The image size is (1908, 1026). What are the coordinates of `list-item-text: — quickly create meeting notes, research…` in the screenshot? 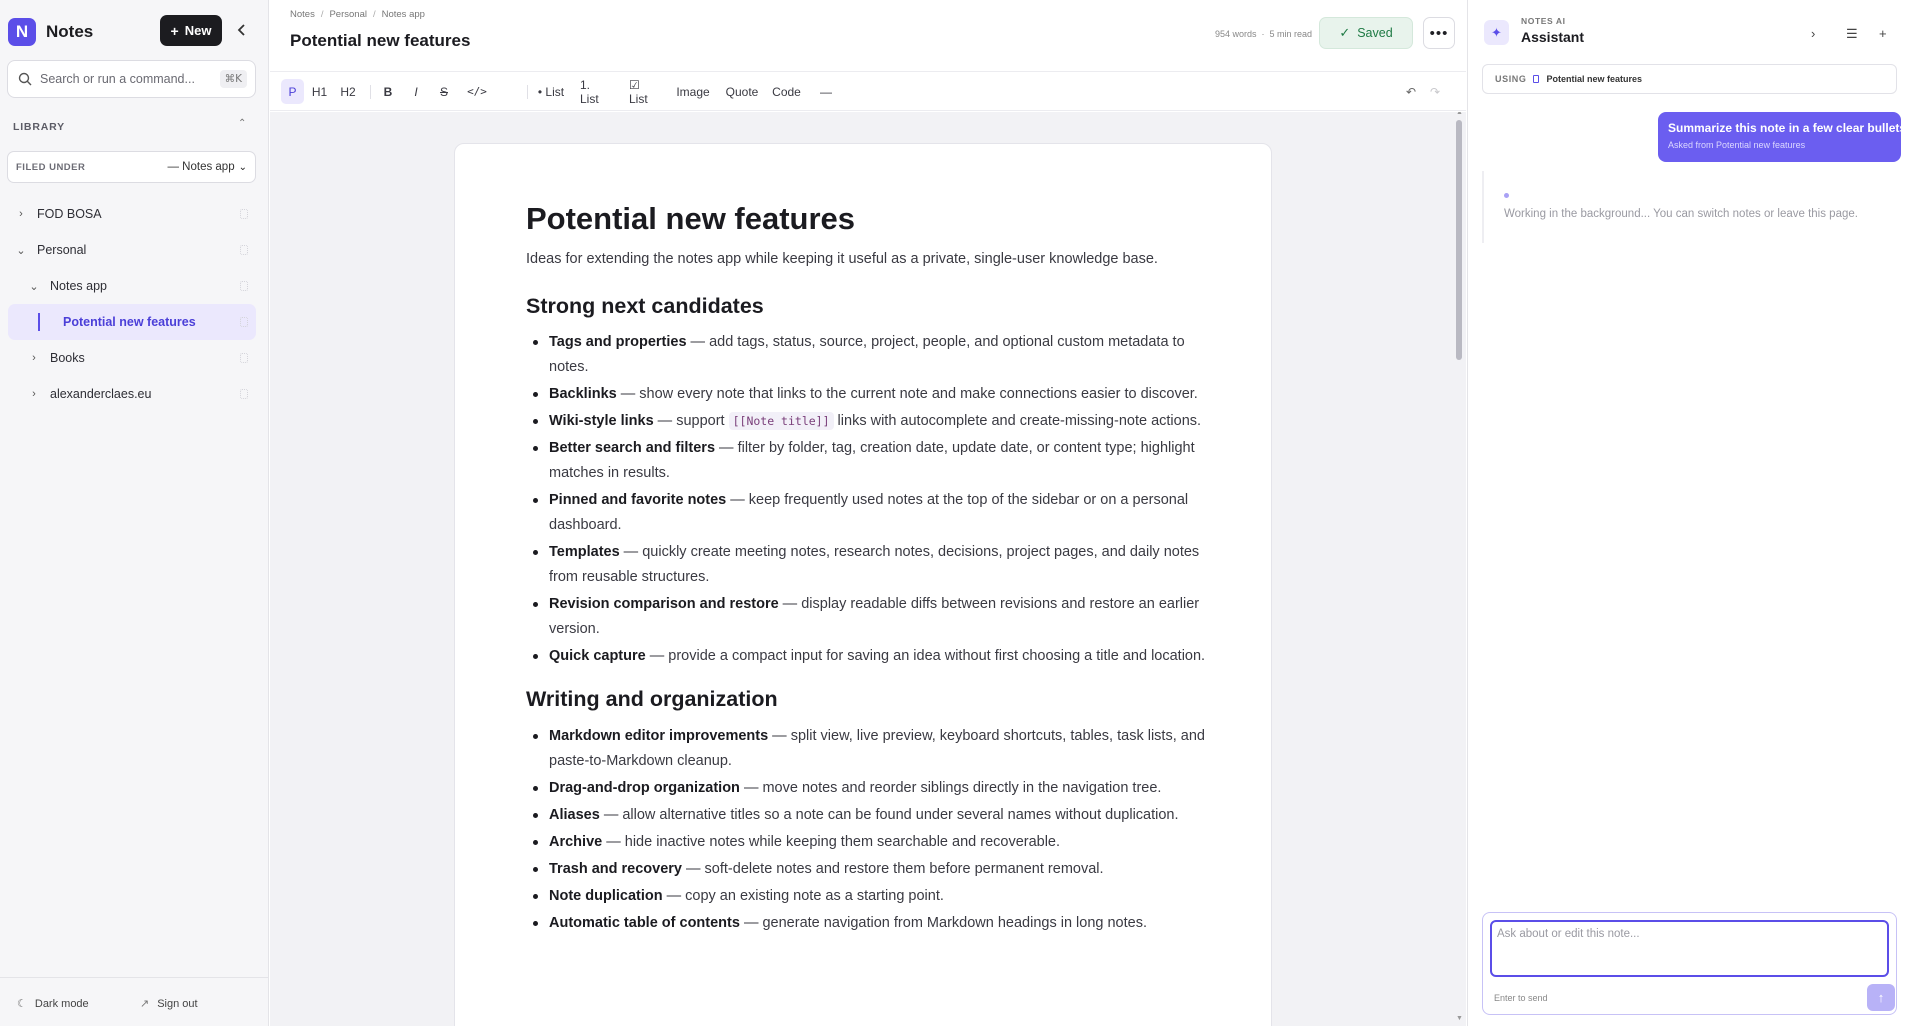 It's located at (874, 564).